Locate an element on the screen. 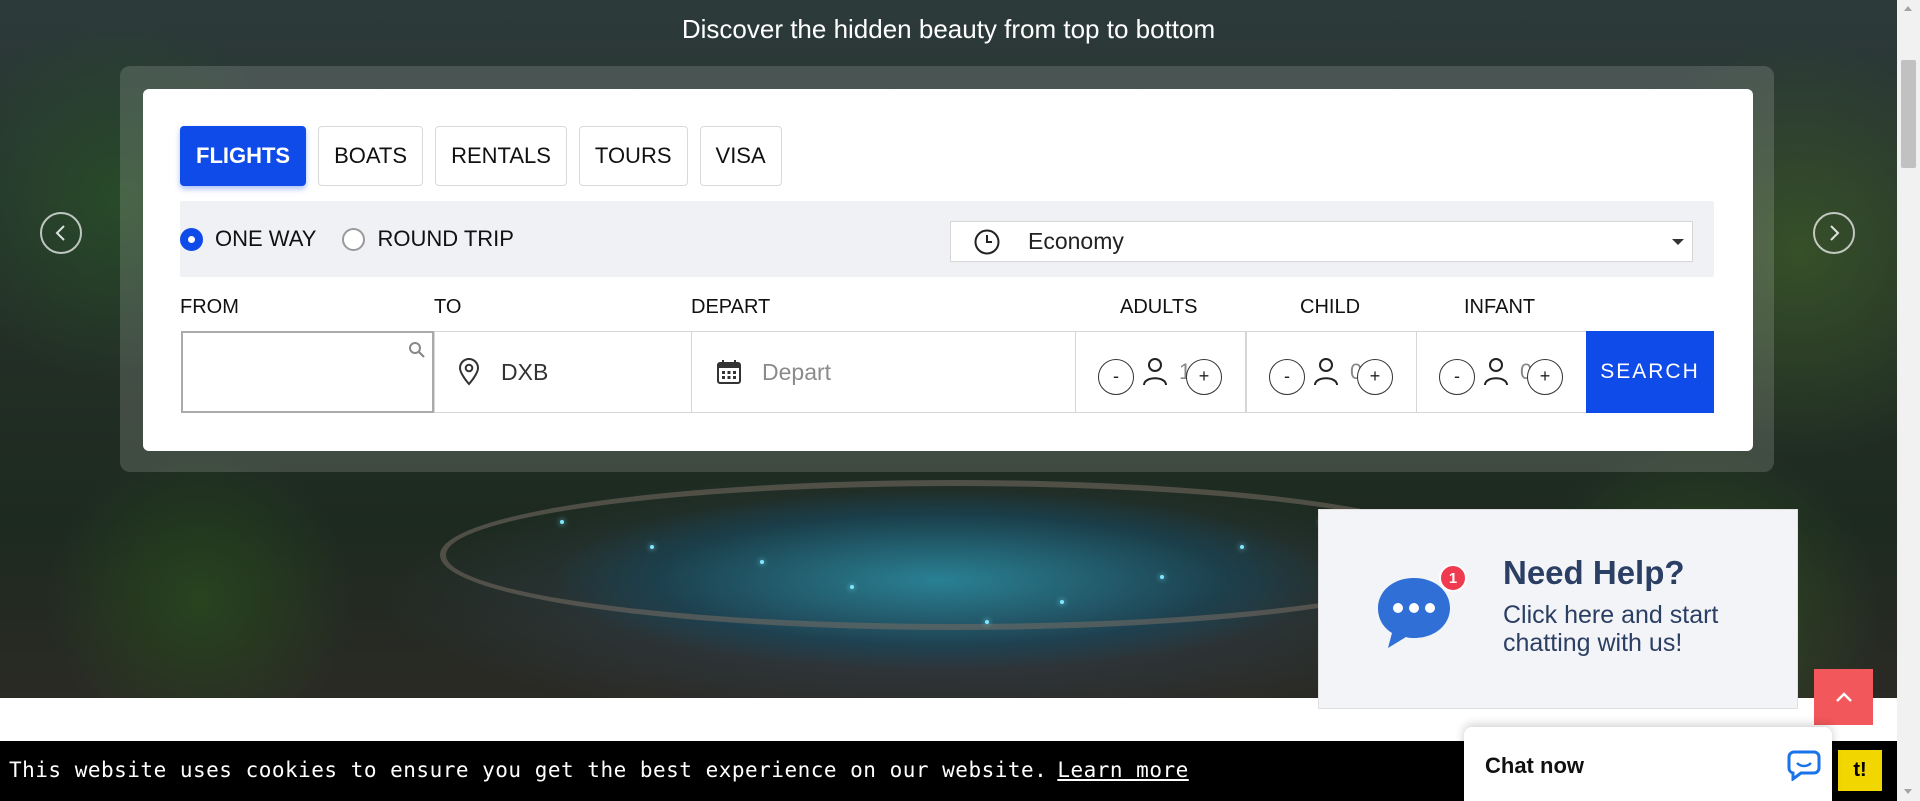  scroll-down-arrow-icon is located at coordinates (1908, 791).